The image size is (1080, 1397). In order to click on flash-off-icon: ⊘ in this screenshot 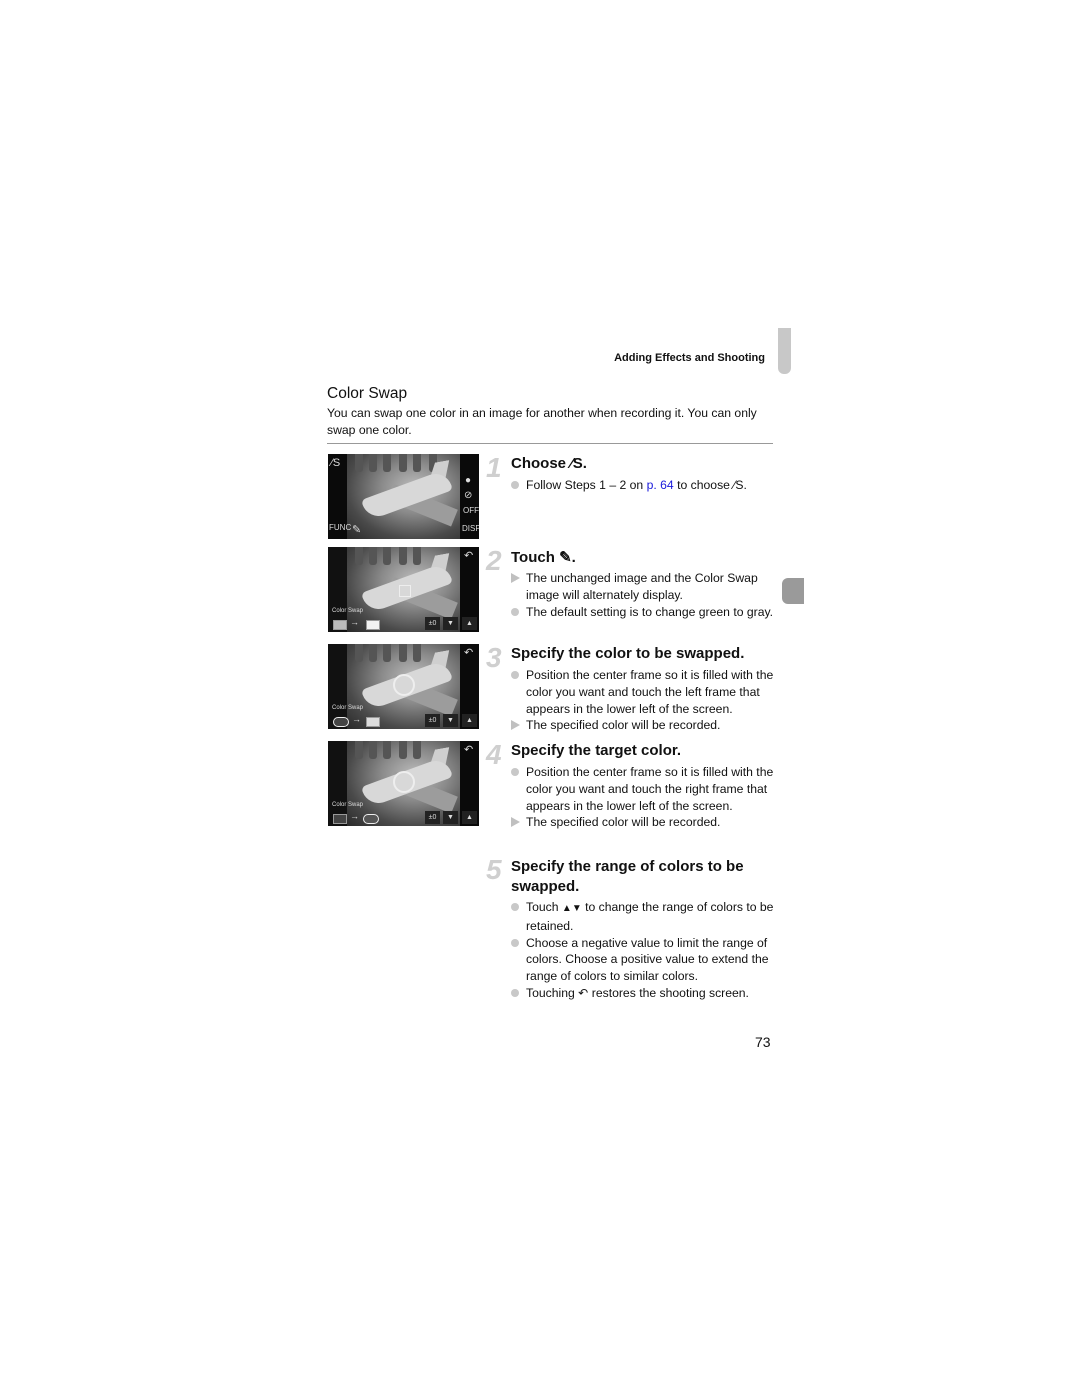, I will do `click(468, 495)`.